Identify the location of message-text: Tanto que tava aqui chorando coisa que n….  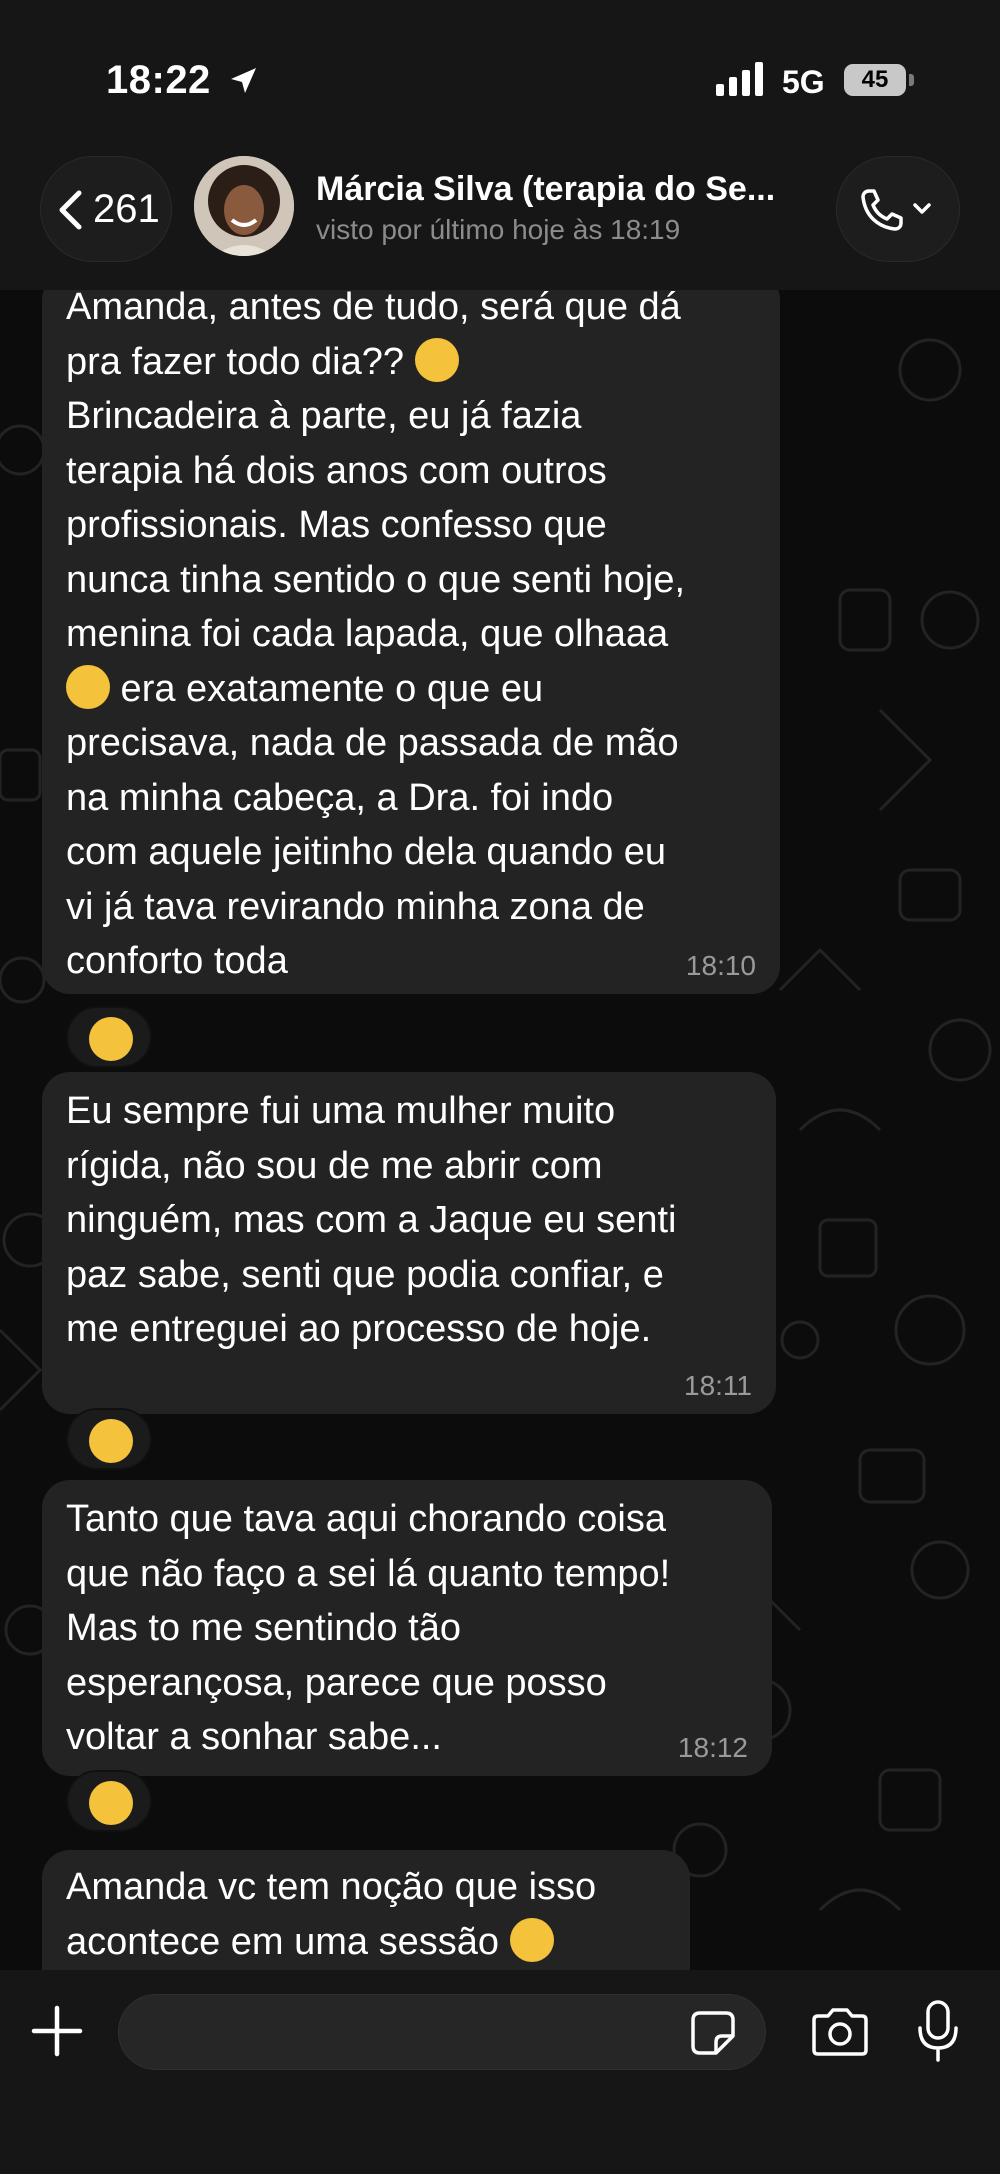
(368, 1628).